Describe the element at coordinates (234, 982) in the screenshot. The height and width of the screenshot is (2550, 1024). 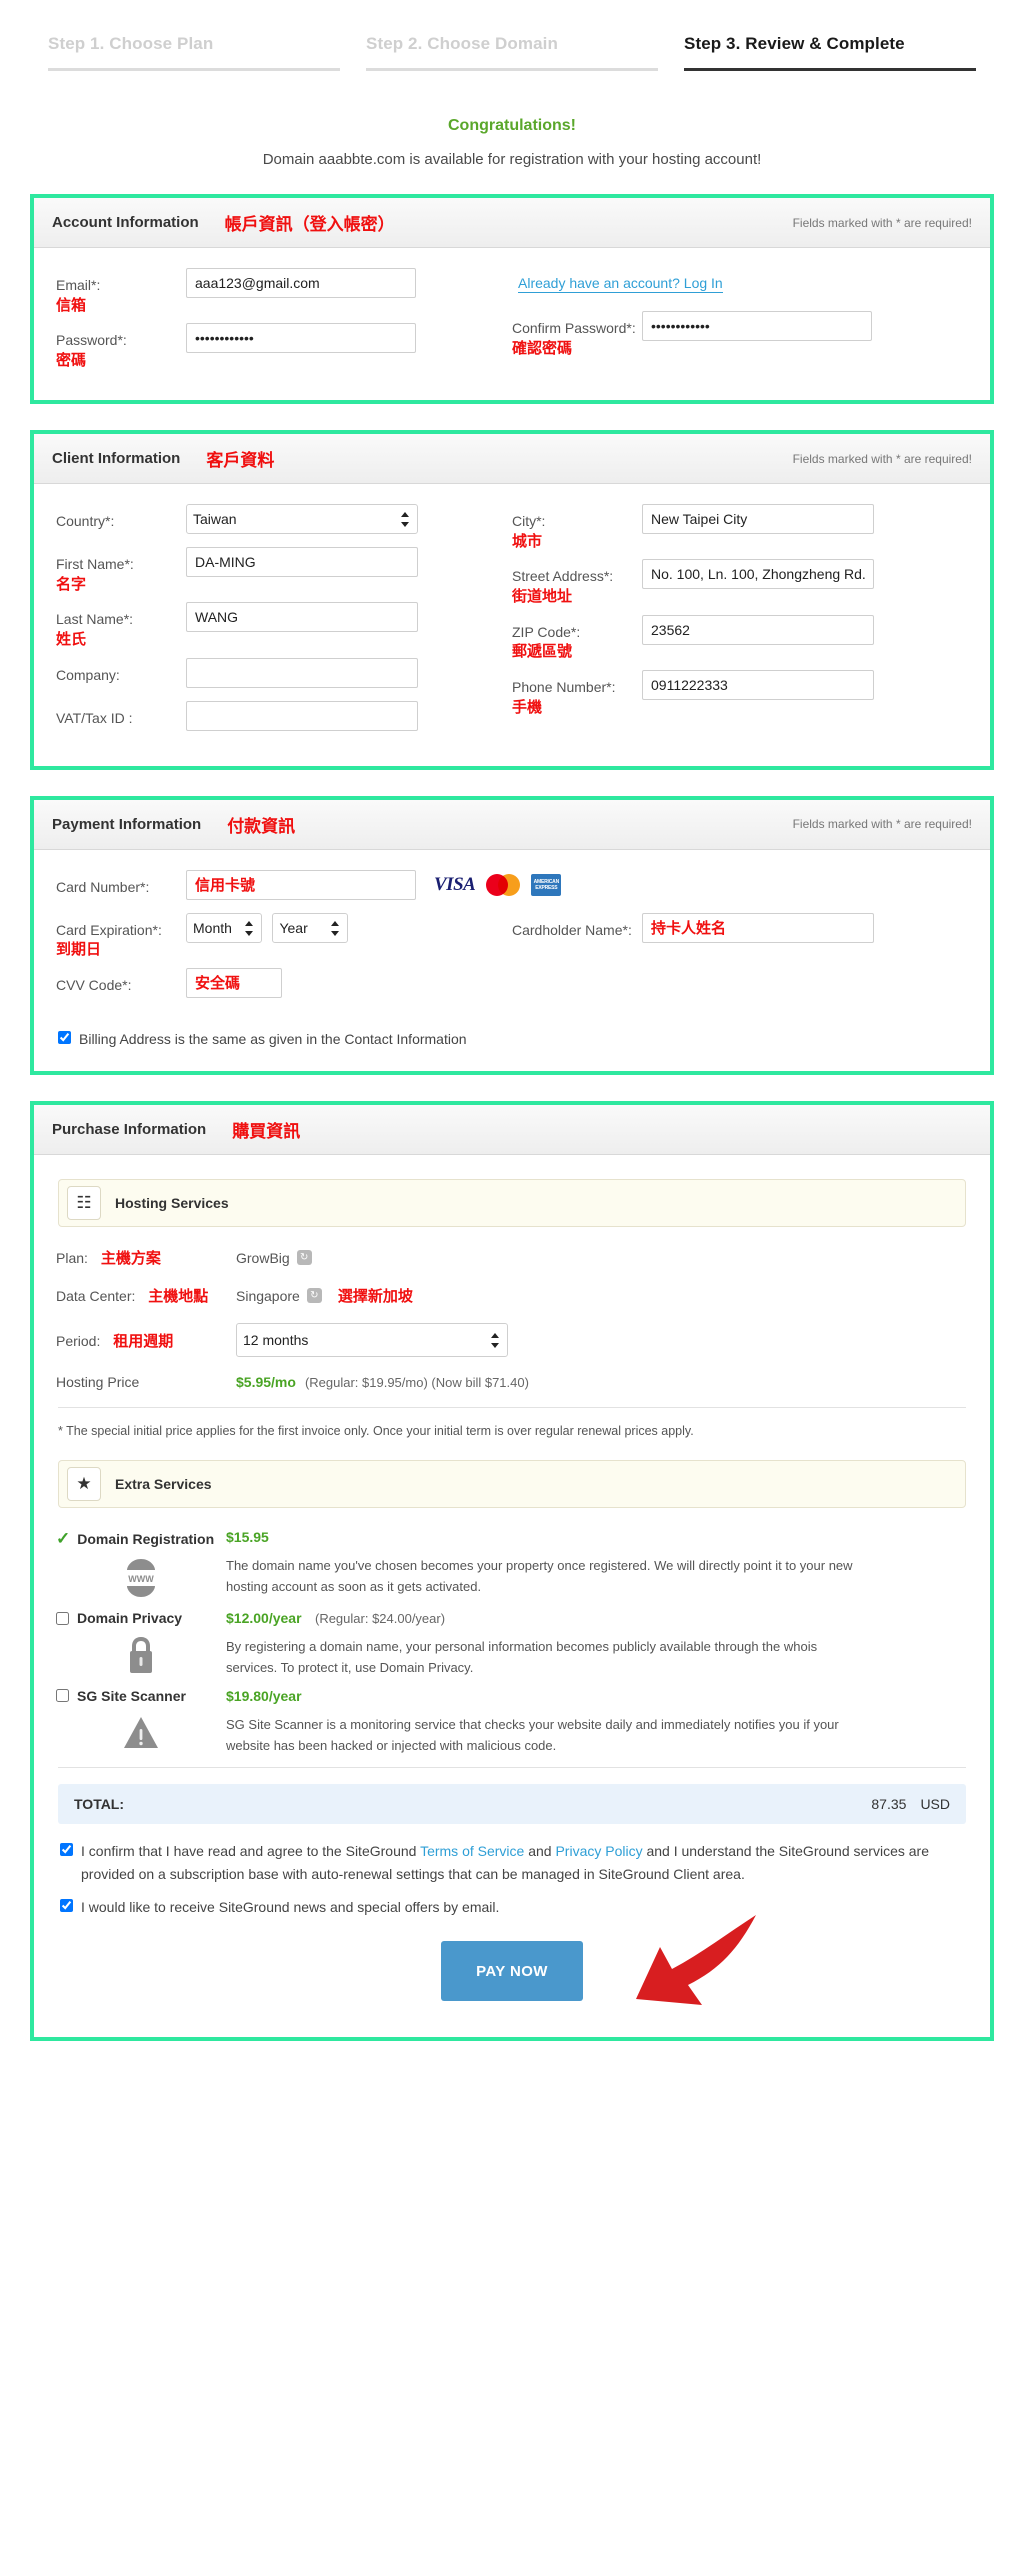
I see `cvv-input: 安全碼` at that location.